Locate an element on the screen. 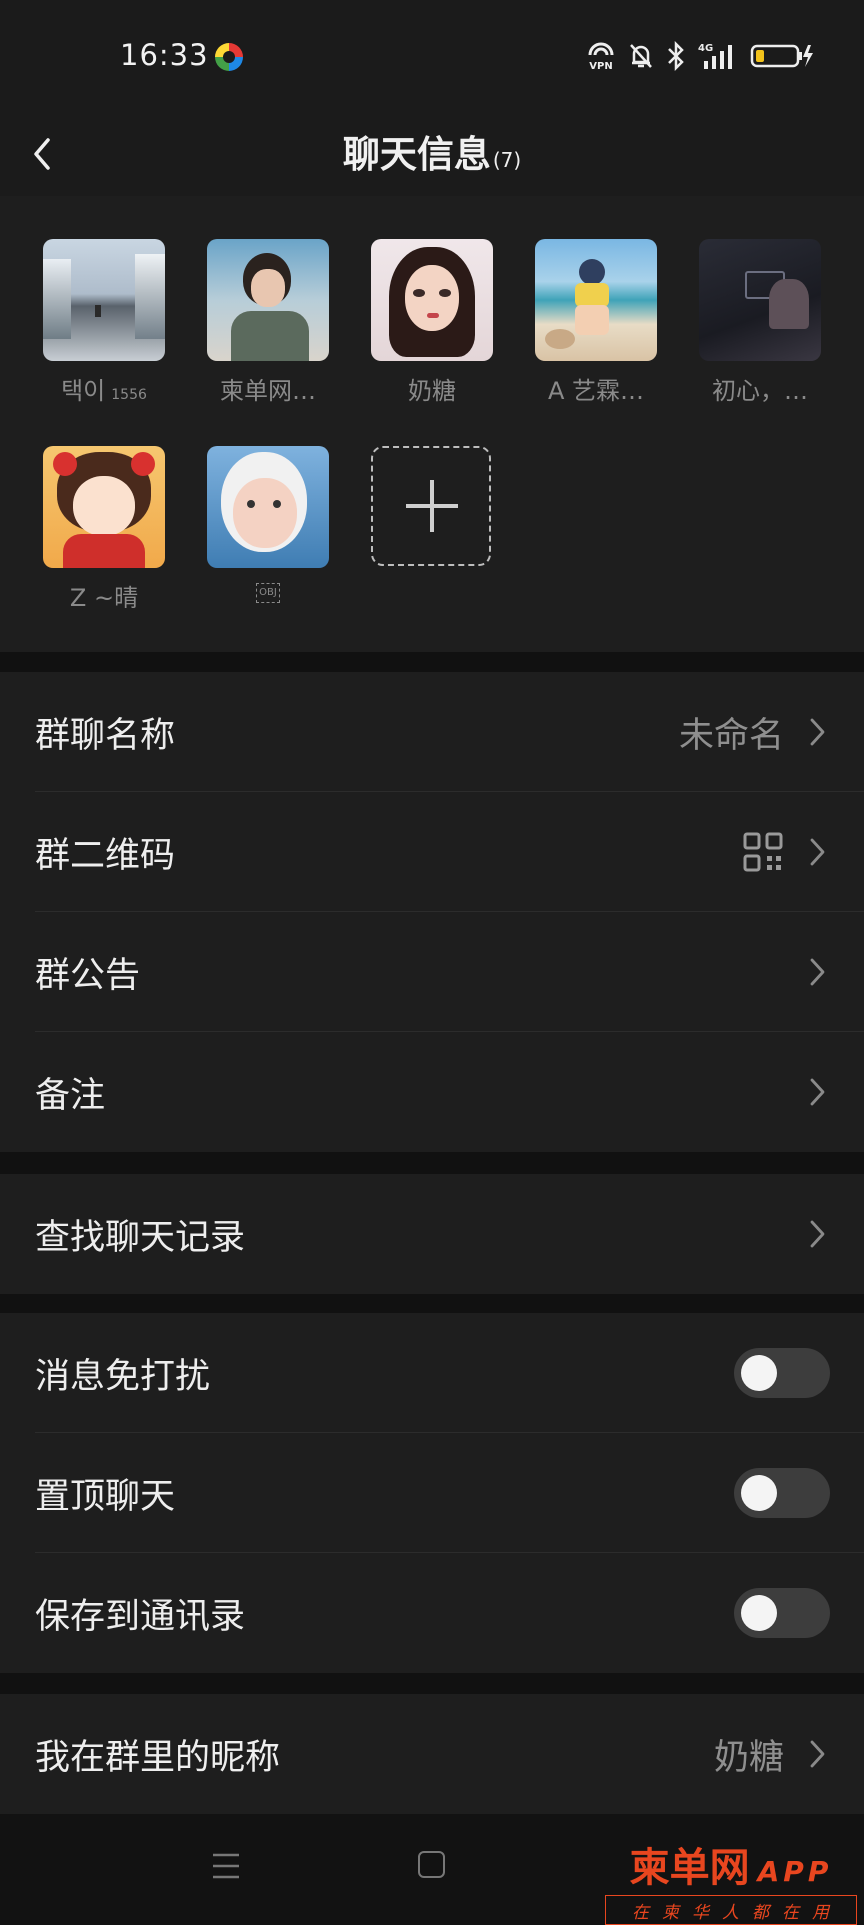 Image resolution: width=864 pixels, height=1925 pixels. page-title: 聊天信息 (7) is located at coordinates (432, 151).